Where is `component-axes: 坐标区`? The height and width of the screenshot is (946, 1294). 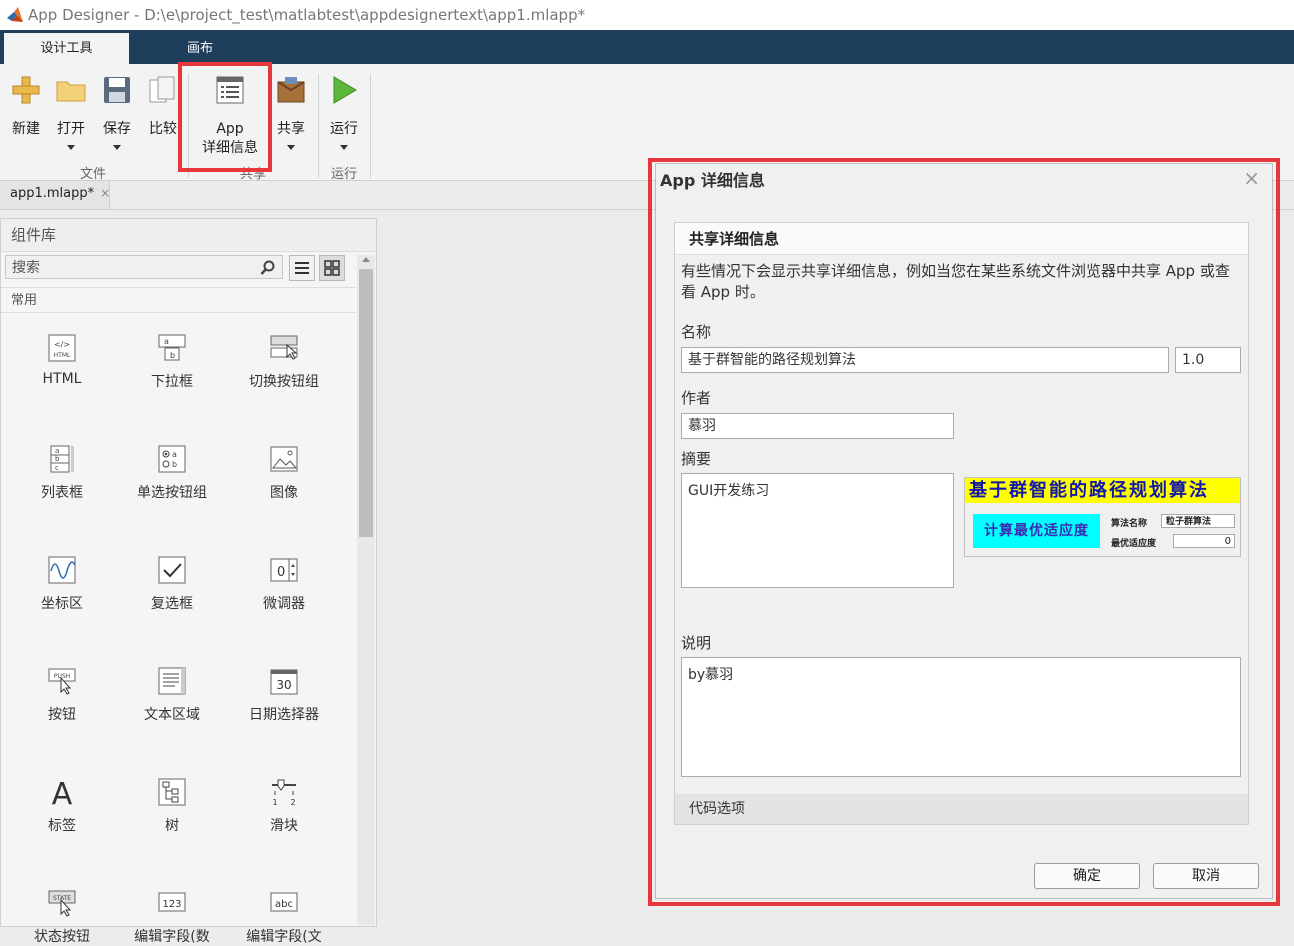 component-axes: 坐标区 is located at coordinates (62, 584).